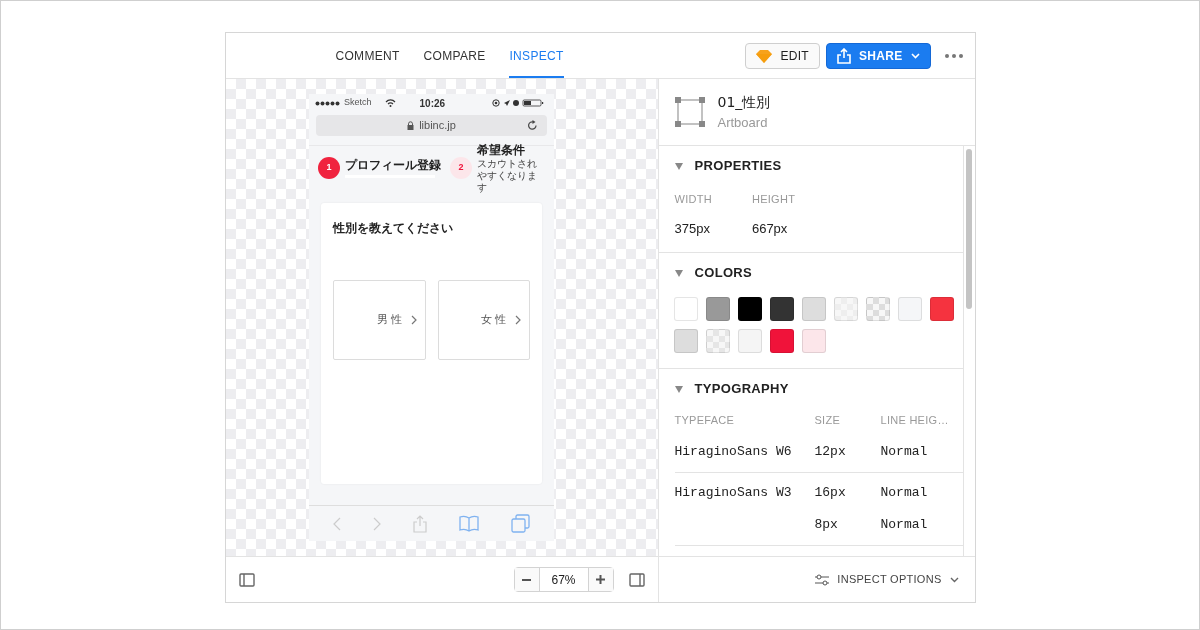 The width and height of the screenshot is (1200, 630). What do you see at coordinates (828, 420) in the screenshot?
I see `column-header: SIZE` at bounding box center [828, 420].